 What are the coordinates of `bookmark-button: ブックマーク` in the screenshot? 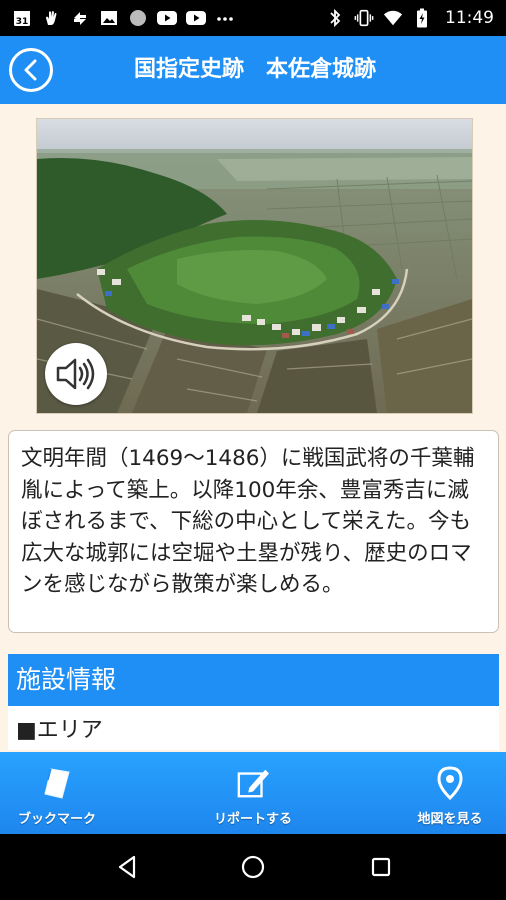 It's located at (57, 793).